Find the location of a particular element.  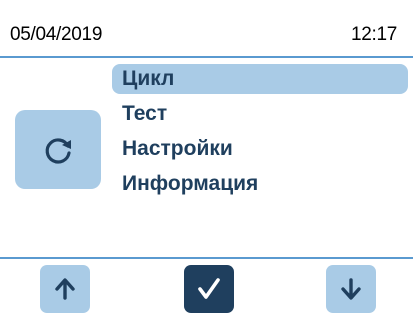

checkmark-icon is located at coordinates (209, 288).